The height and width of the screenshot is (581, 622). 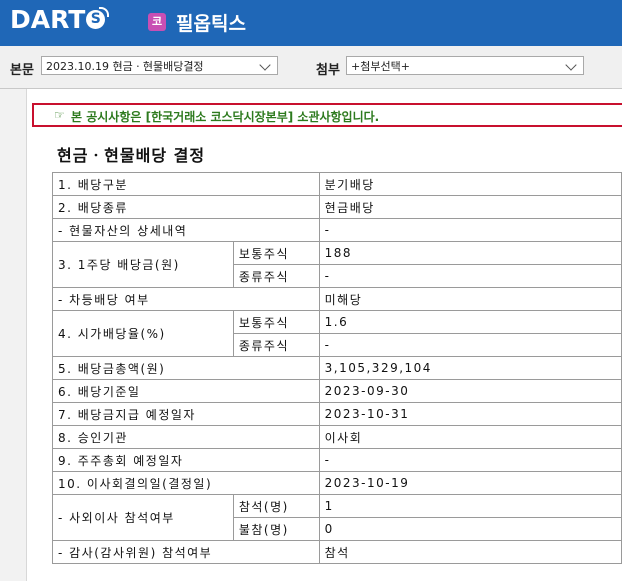 I want to click on jurisdiction-notice: ☞ 본 공시사항은 [한국거래소 코스닥시장본부] 소관사항입니다., so click(x=327, y=115).